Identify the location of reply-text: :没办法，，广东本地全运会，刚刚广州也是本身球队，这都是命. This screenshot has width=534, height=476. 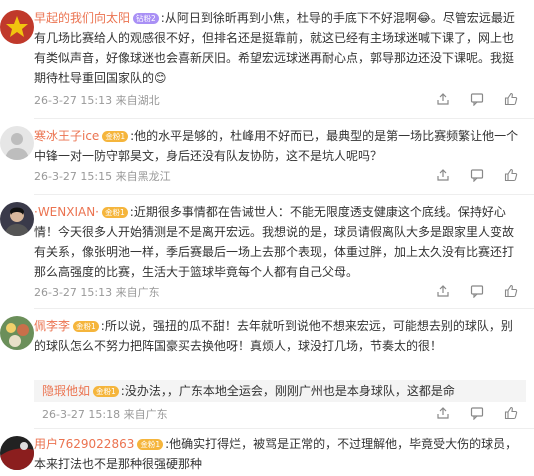
(287, 391).